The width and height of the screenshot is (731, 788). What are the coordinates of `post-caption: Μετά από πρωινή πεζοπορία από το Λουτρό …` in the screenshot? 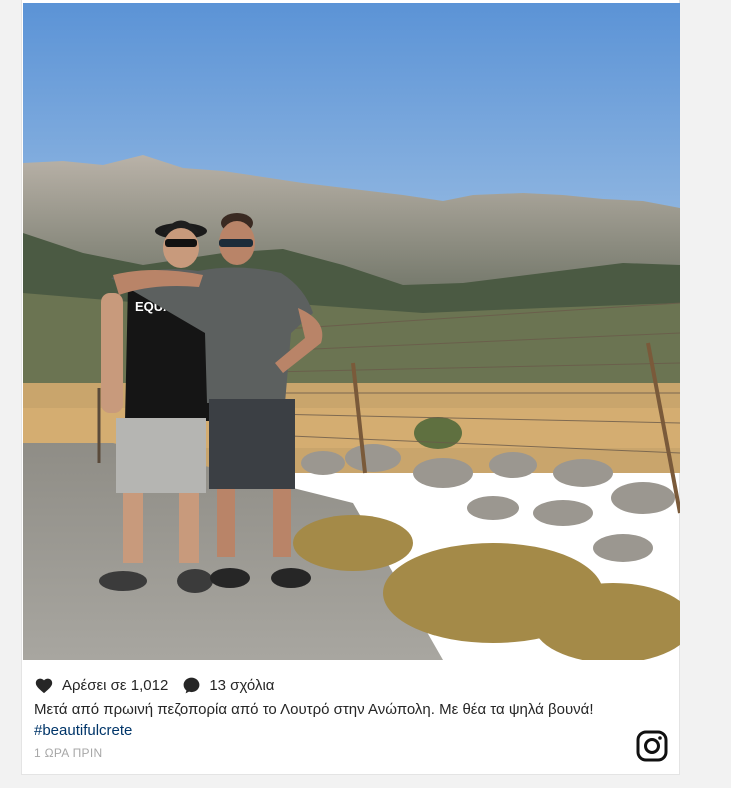 It's located at (324, 720).